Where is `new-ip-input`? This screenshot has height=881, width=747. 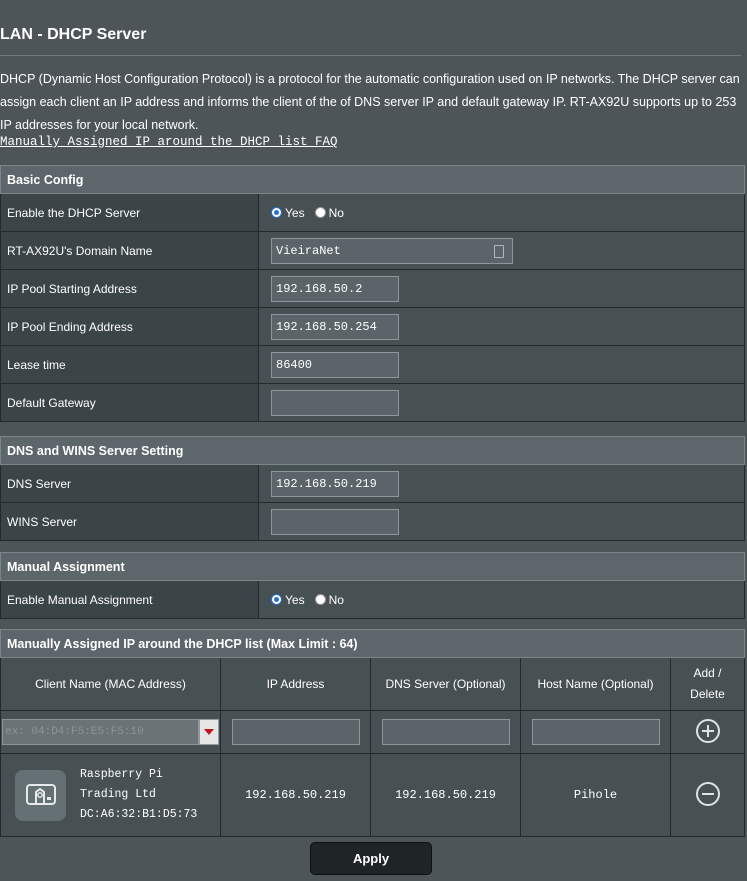 new-ip-input is located at coordinates (295, 732).